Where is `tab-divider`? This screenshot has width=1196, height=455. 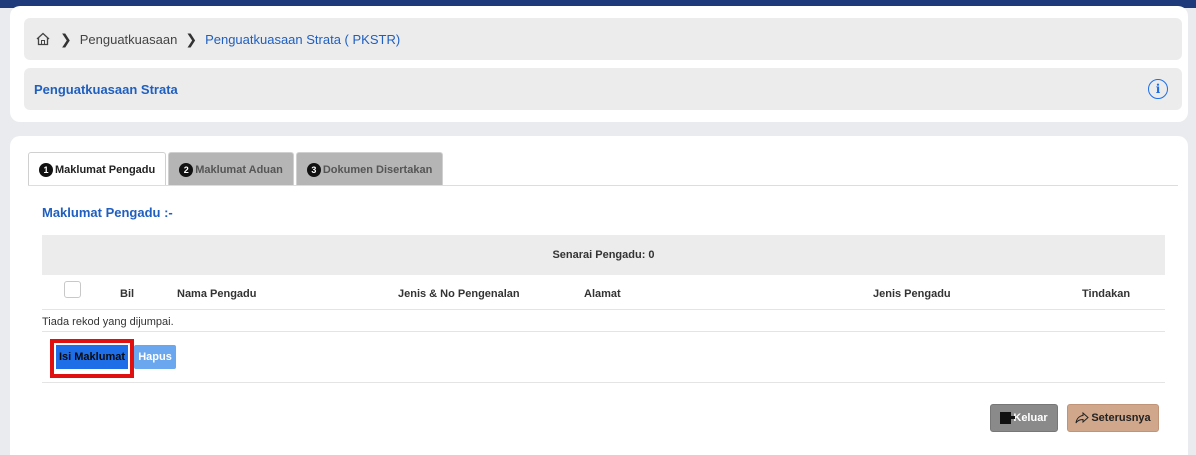
tab-divider is located at coordinates (603, 185).